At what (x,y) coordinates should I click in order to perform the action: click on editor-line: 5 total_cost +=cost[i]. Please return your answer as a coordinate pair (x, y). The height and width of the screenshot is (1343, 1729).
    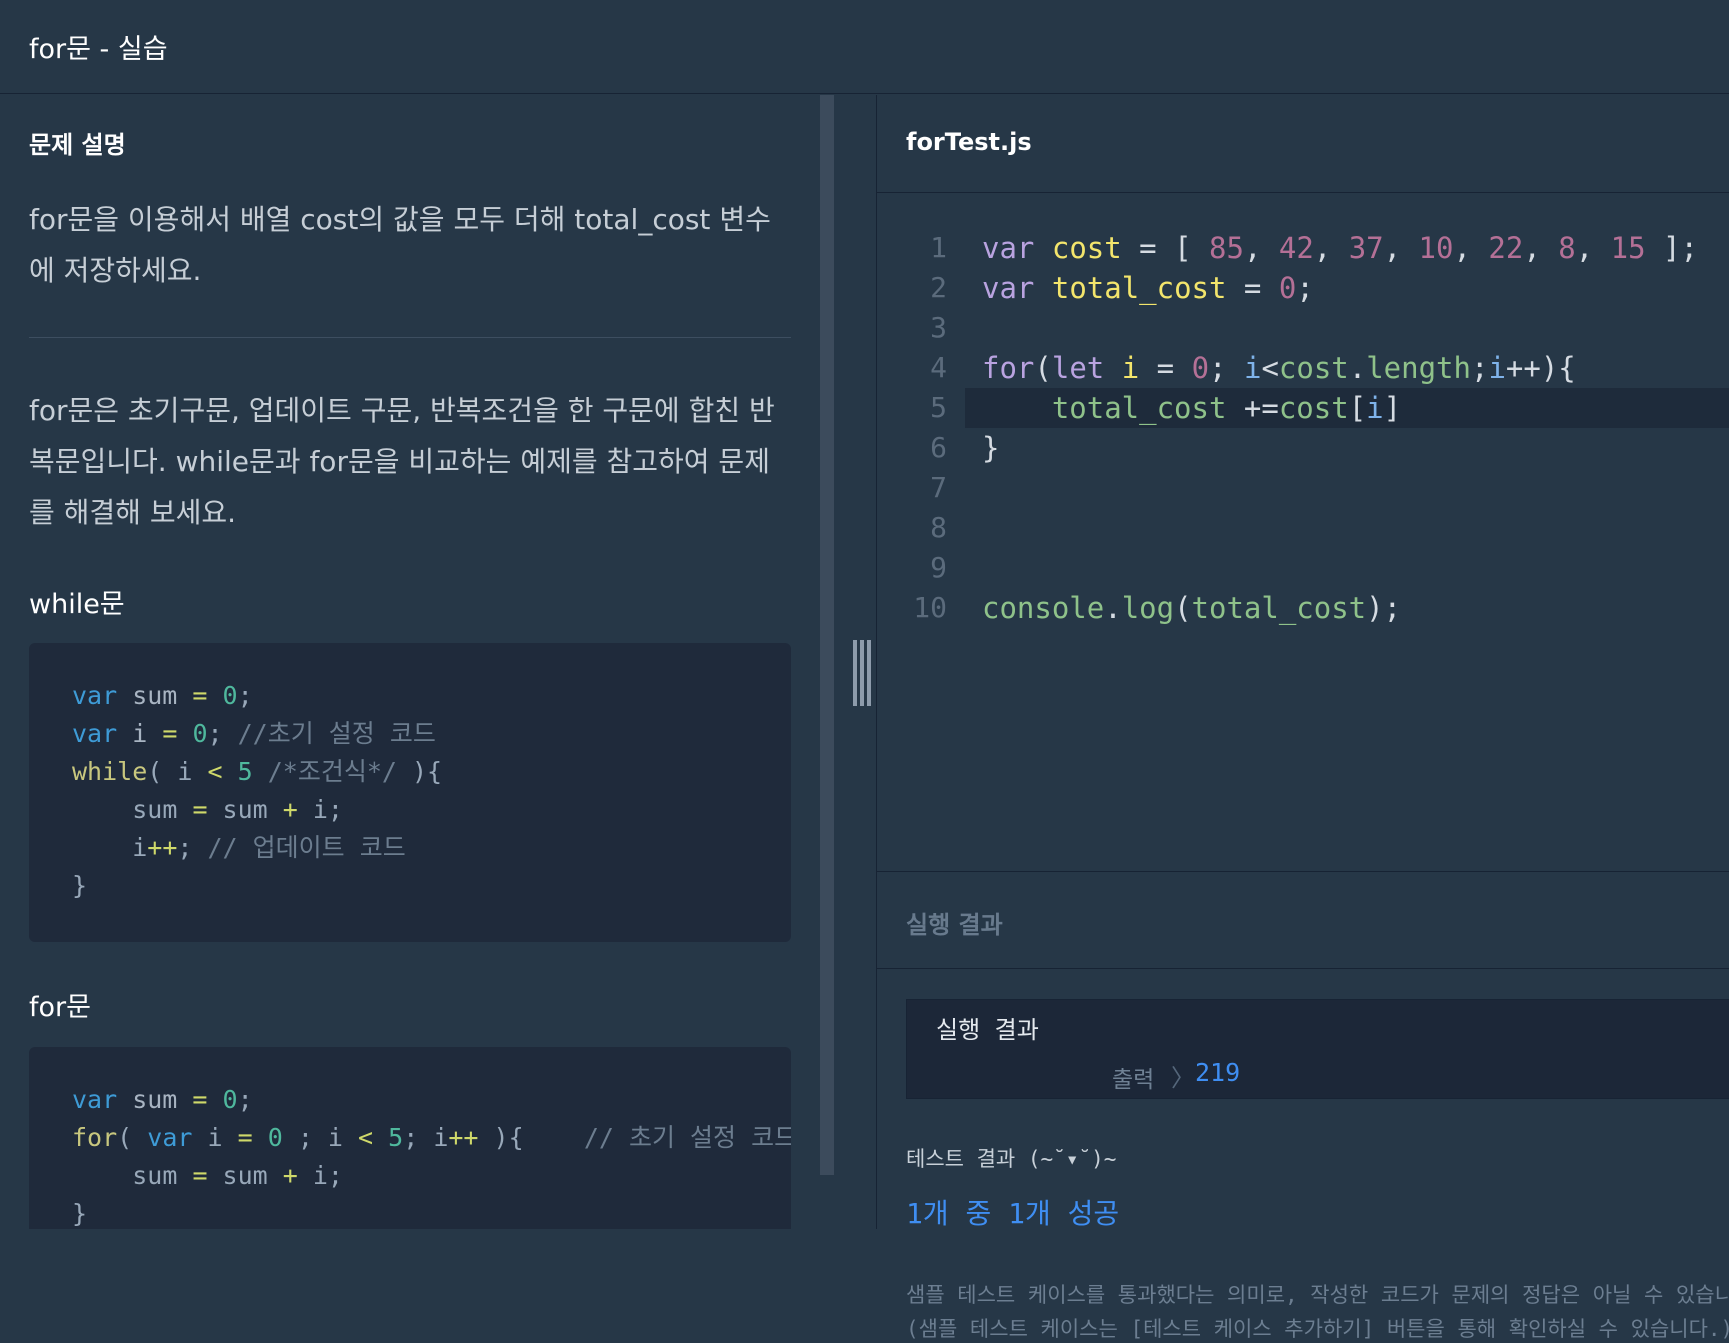
    Looking at the image, I should click on (1303, 408).